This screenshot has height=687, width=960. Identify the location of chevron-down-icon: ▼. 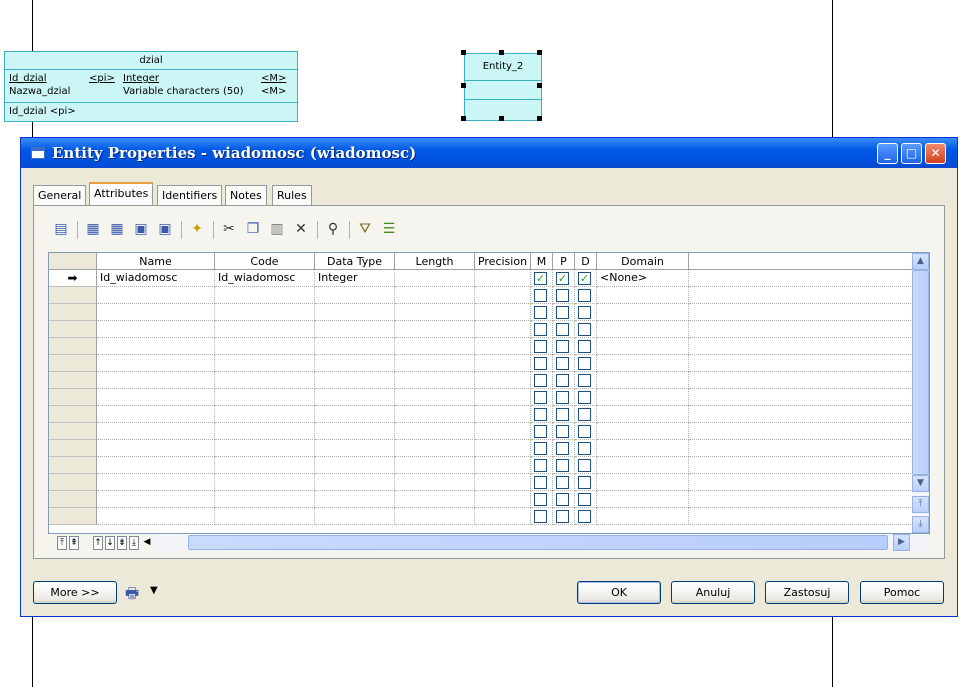
(154, 590).